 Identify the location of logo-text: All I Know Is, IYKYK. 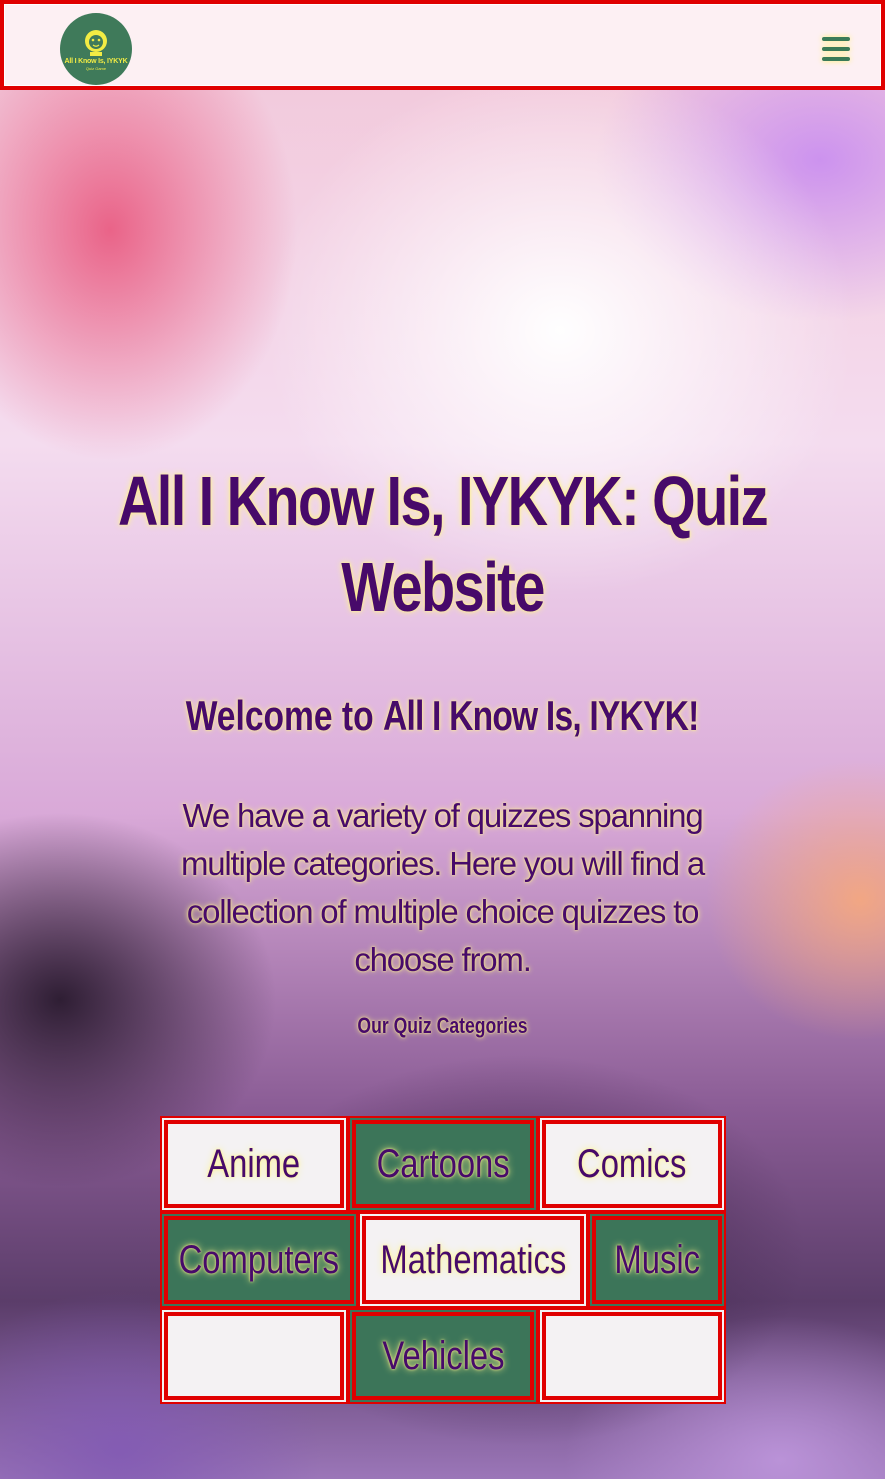
(96, 61).